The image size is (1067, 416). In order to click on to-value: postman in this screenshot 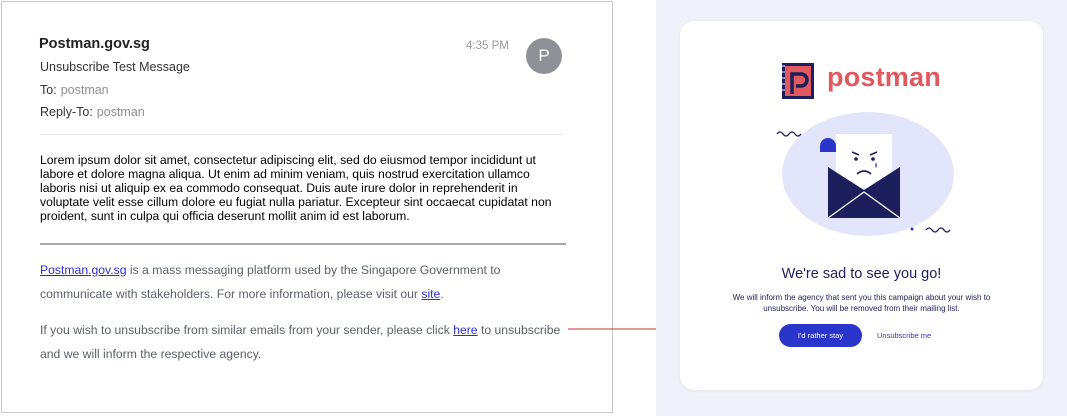, I will do `click(84, 90)`.